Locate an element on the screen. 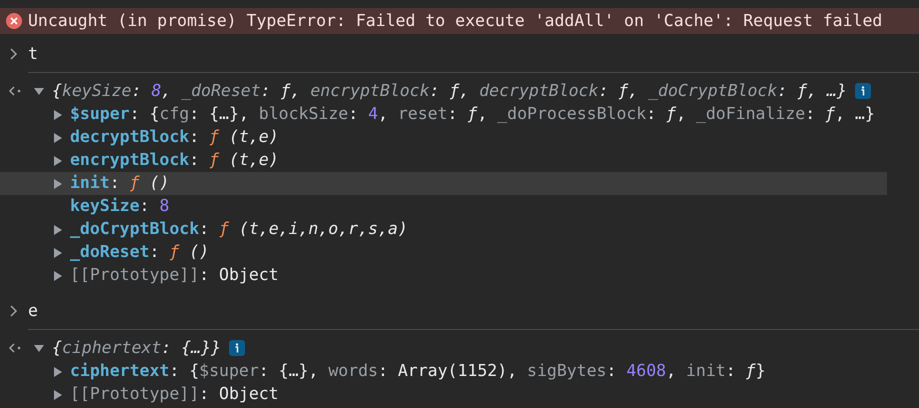  property-text: keySize: 8 is located at coordinates (120, 206).